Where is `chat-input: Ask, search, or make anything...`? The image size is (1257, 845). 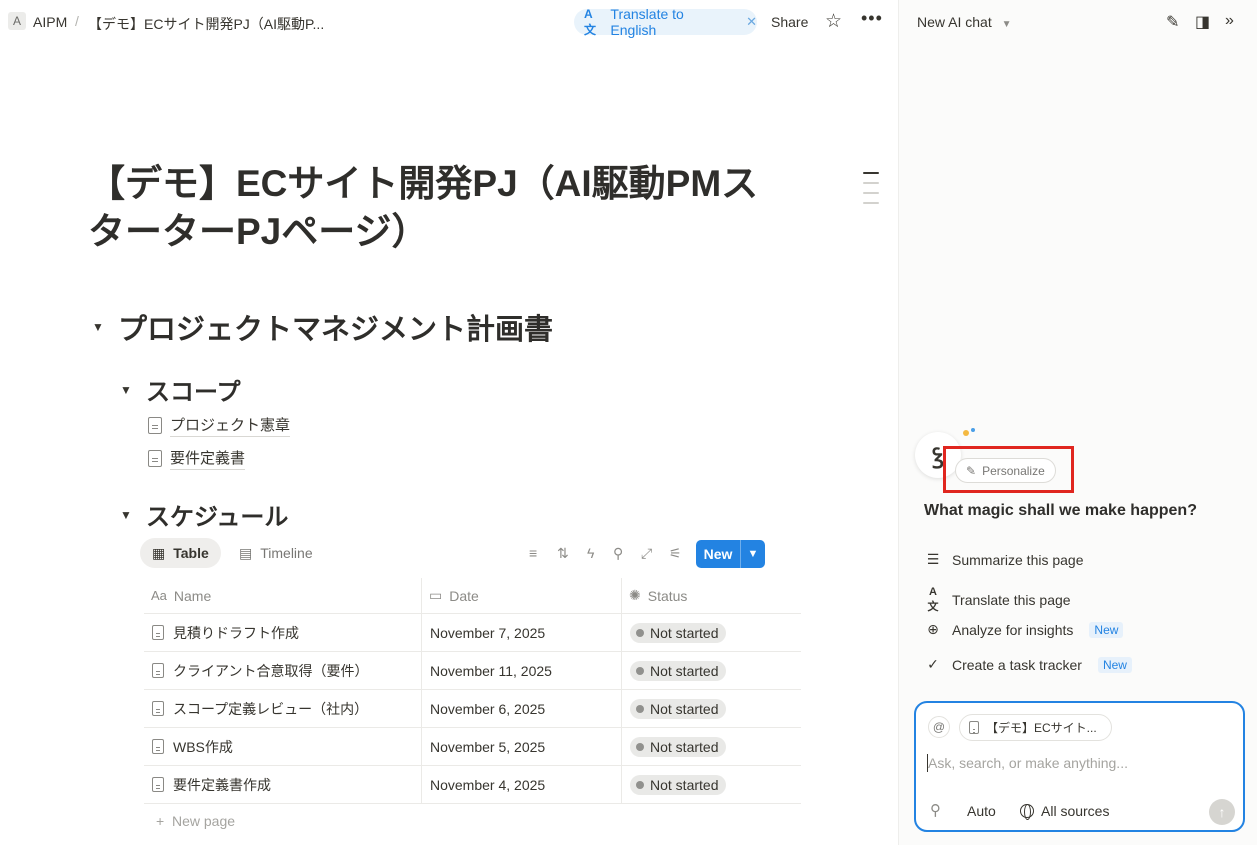 chat-input: Ask, search, or make anything... is located at coordinates (1028, 763).